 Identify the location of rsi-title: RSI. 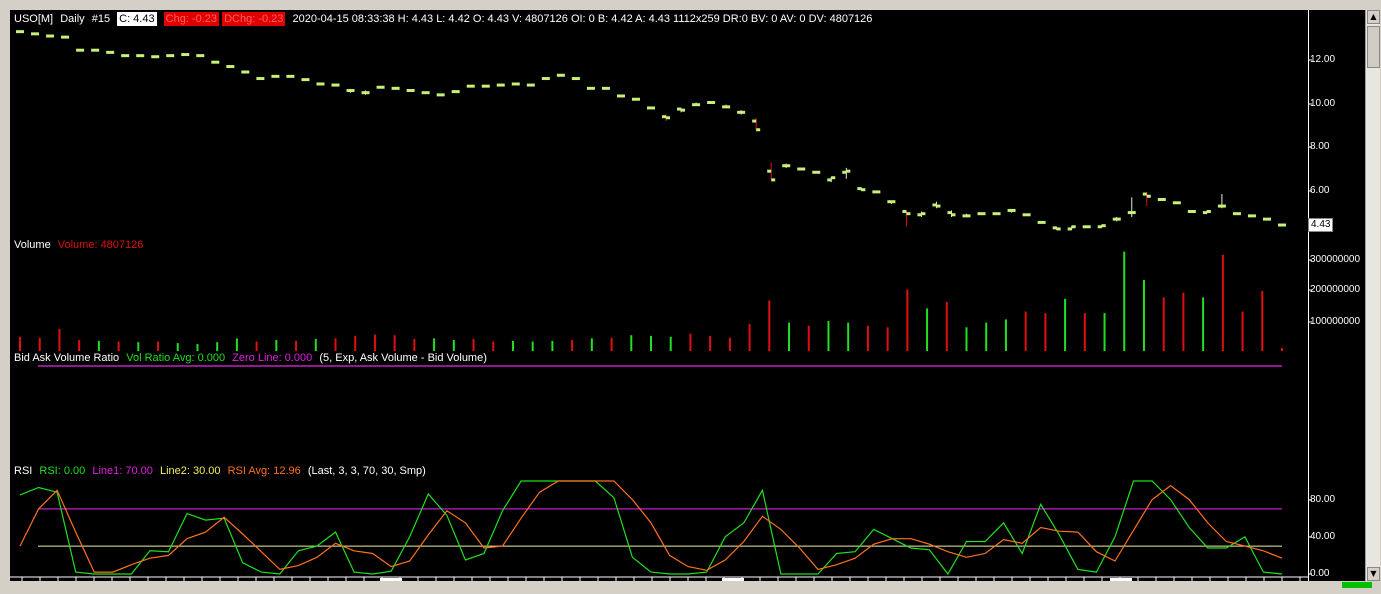
(23, 471).